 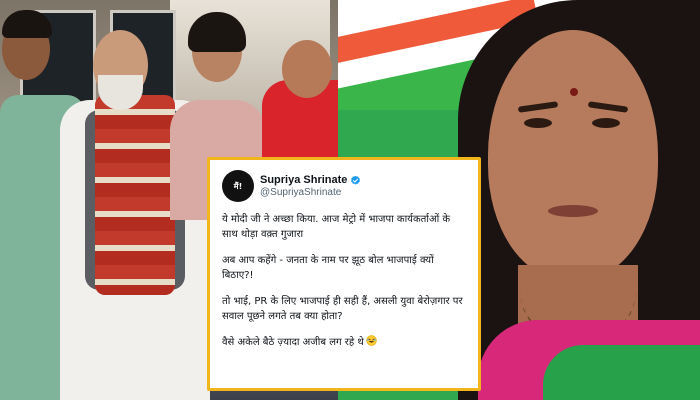 I want to click on tweet-header: मैं! Supriya Shrinate @SupriyaShrinate, so click(x=345, y=186).